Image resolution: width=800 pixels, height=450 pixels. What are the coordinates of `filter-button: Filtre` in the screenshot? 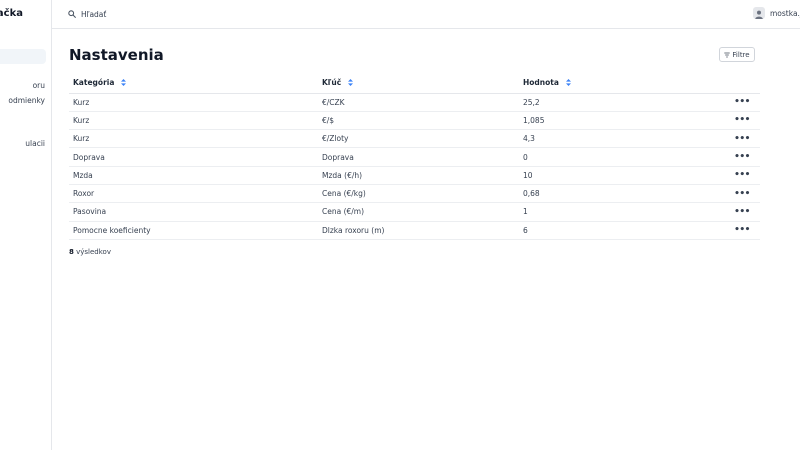 It's located at (737, 54).